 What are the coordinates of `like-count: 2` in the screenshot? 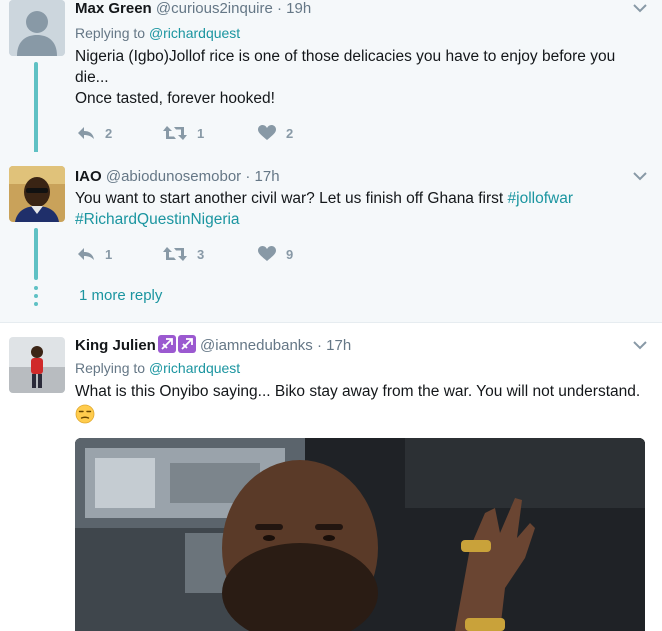 It's located at (290, 133).